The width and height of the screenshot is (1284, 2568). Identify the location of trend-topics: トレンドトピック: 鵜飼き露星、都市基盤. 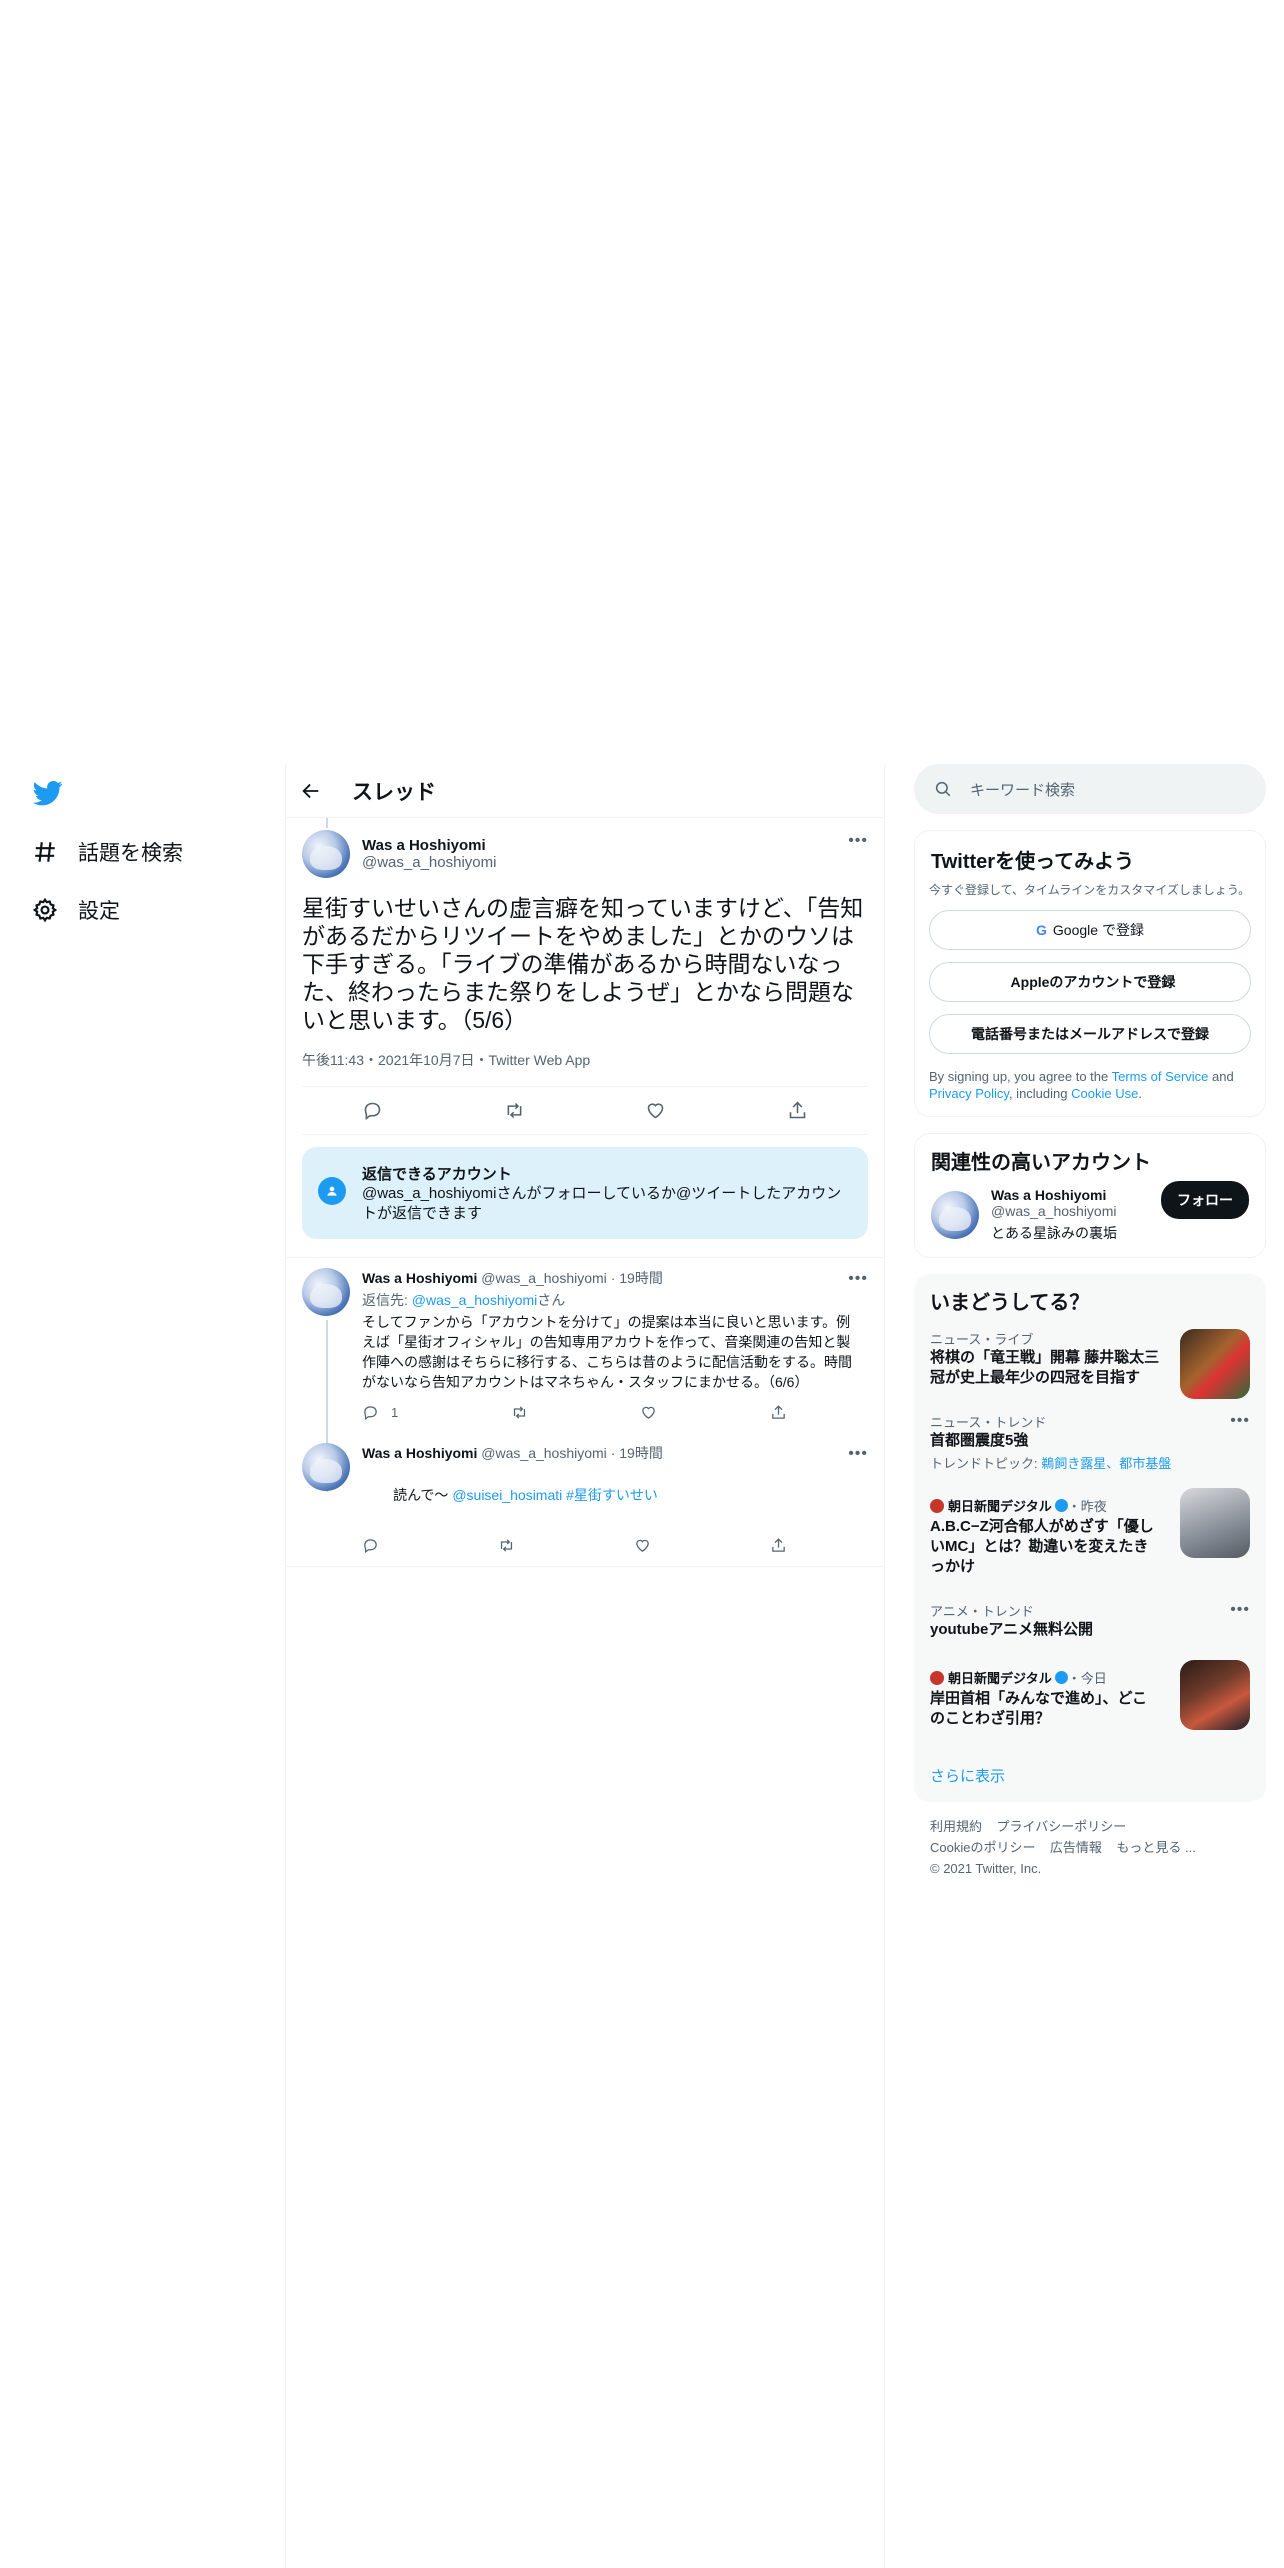
(1090, 1462).